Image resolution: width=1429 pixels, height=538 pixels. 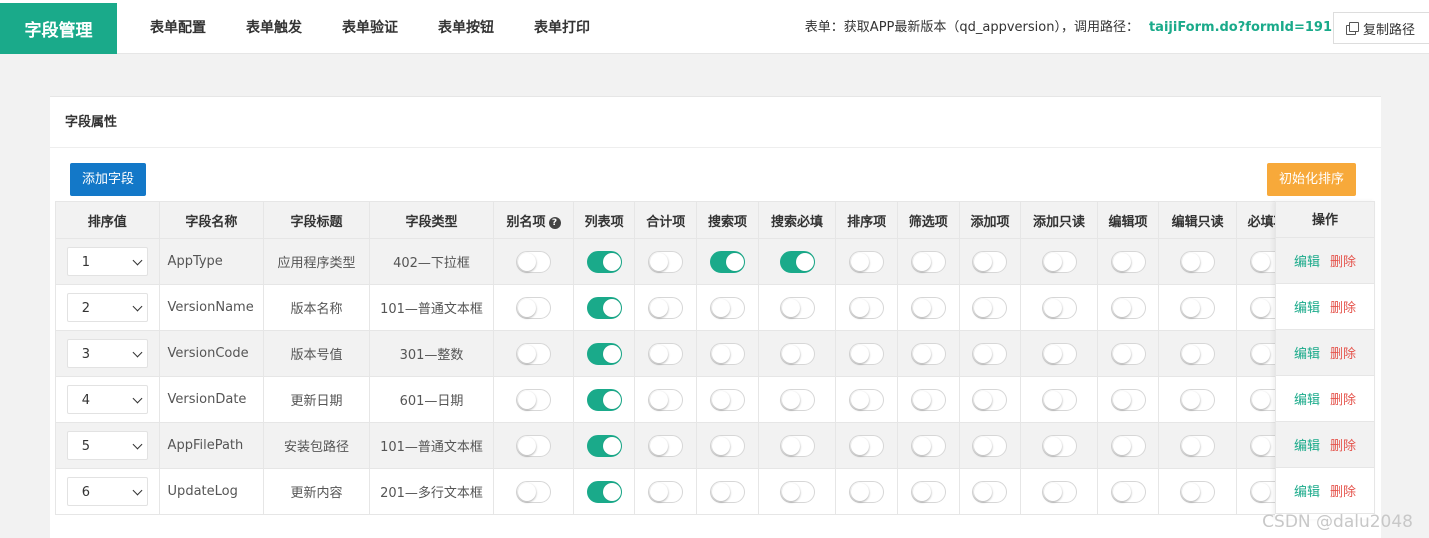 I want to click on sort-select: 2, so click(x=107, y=307).